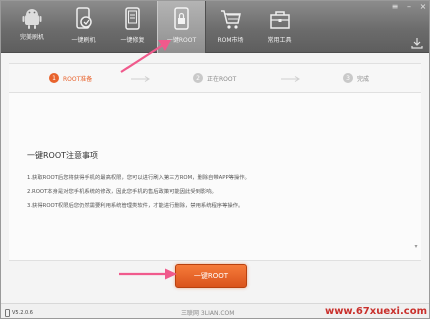 This screenshot has height=319, width=430. Describe the element at coordinates (32, 19) in the screenshot. I see `android-logo-icon` at that location.